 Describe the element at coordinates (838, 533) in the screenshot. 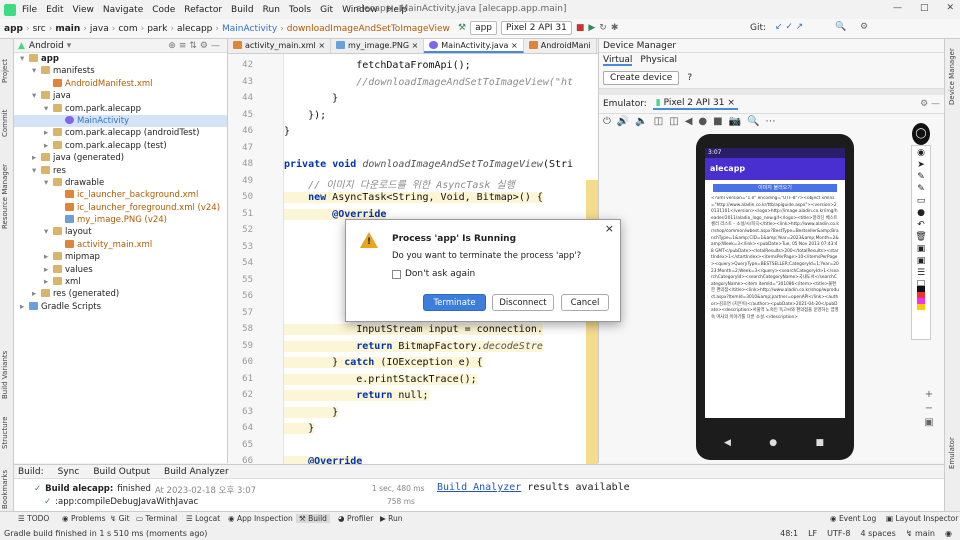

I see `file-encoding: UTF-8` at that location.